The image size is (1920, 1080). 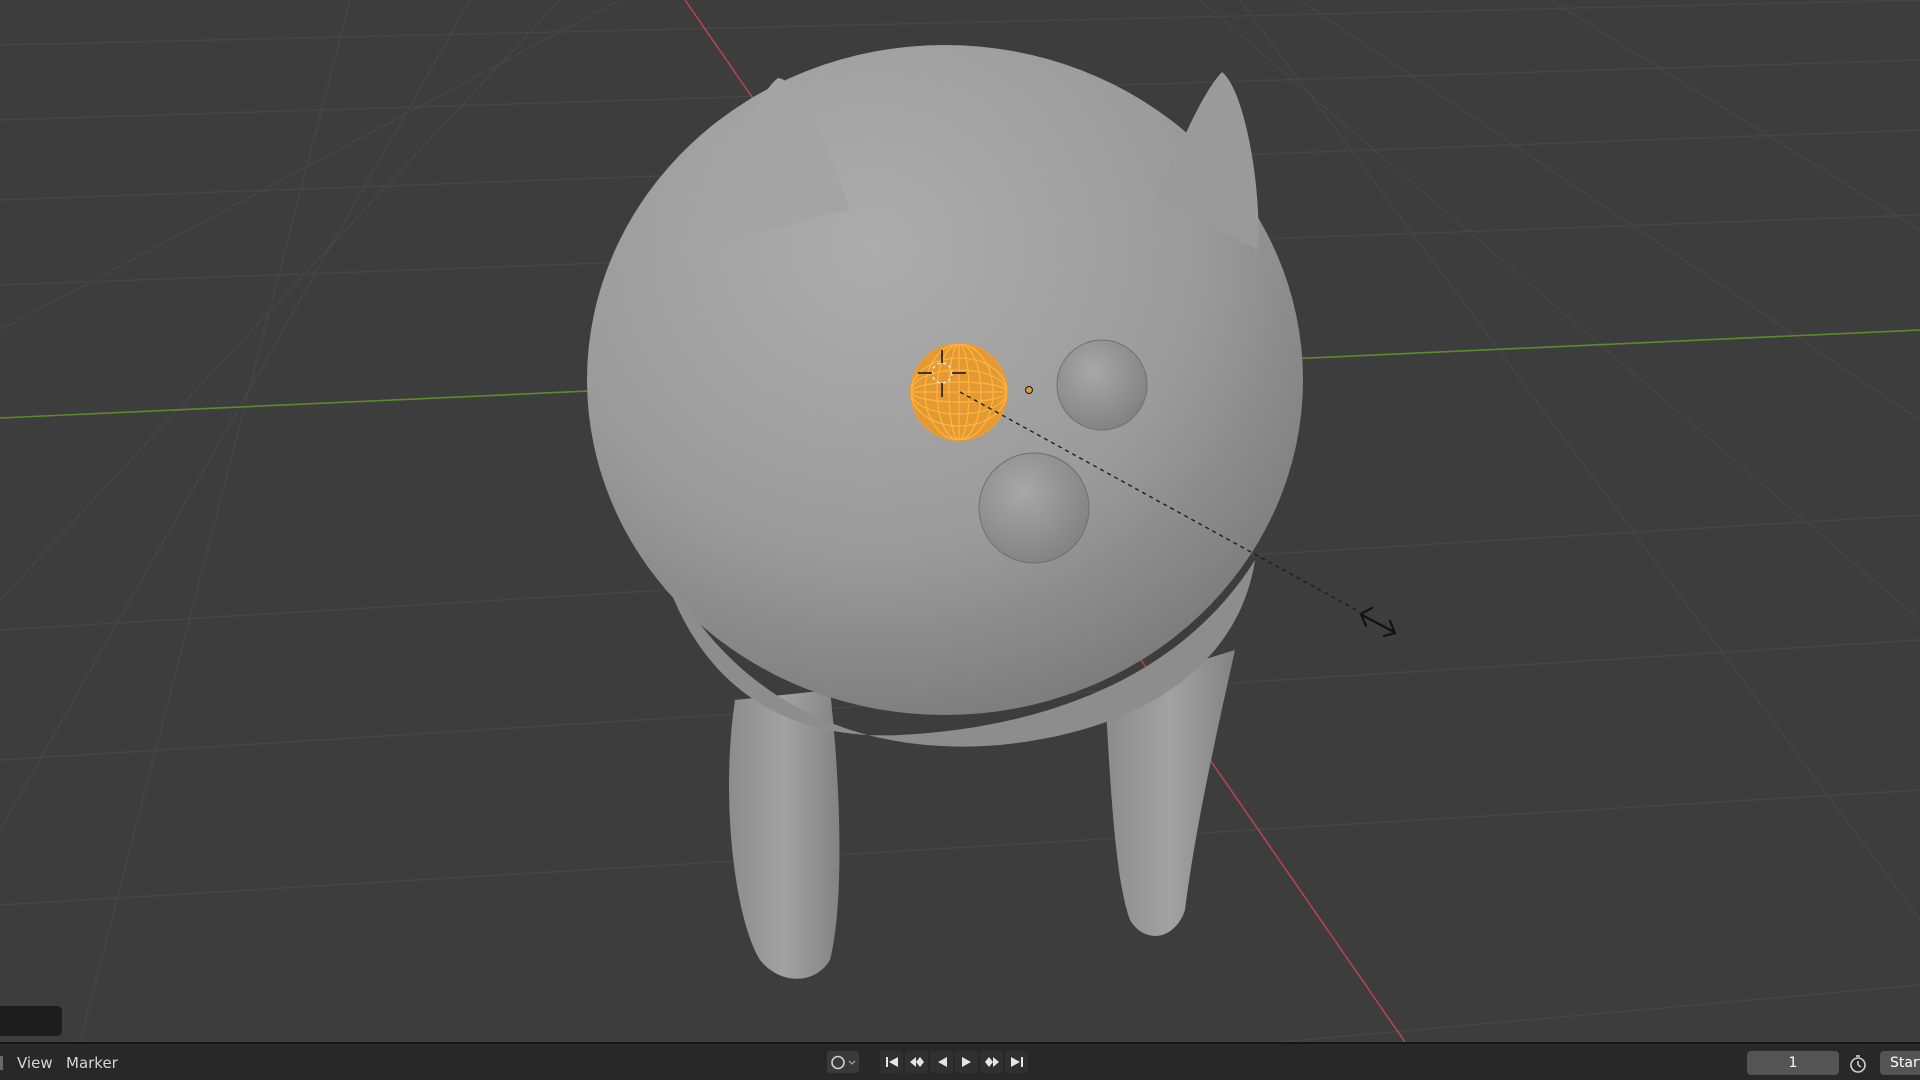 What do you see at coordinates (1858, 1064) in the screenshot?
I see `stopwatch-icon` at bounding box center [1858, 1064].